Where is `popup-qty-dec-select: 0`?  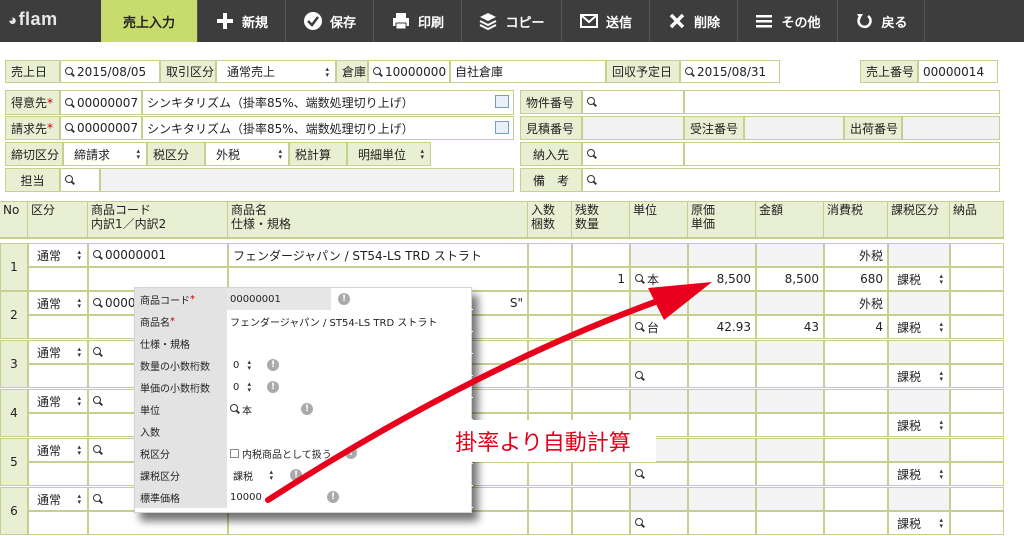
popup-qty-dec-select: 0 is located at coordinates (242, 365).